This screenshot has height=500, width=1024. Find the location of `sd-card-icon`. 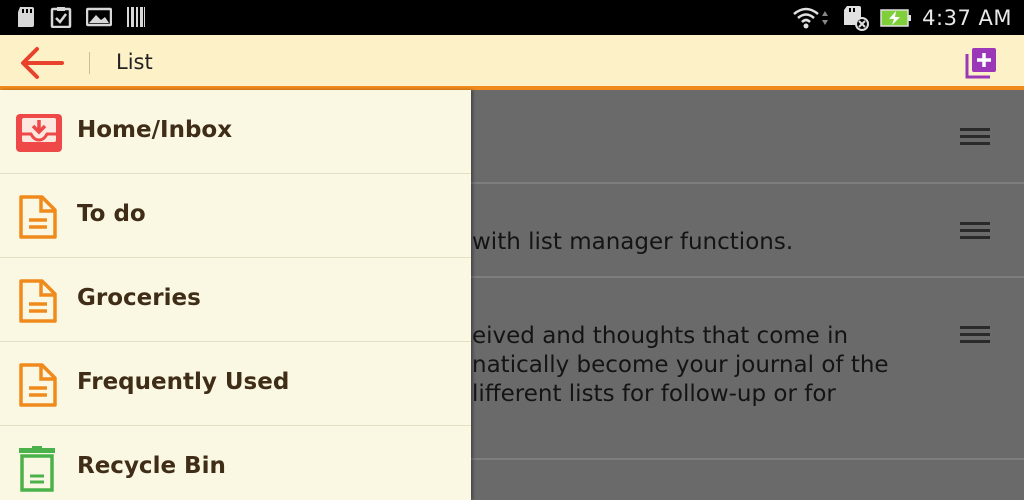

sd-card-icon is located at coordinates (26, 17).